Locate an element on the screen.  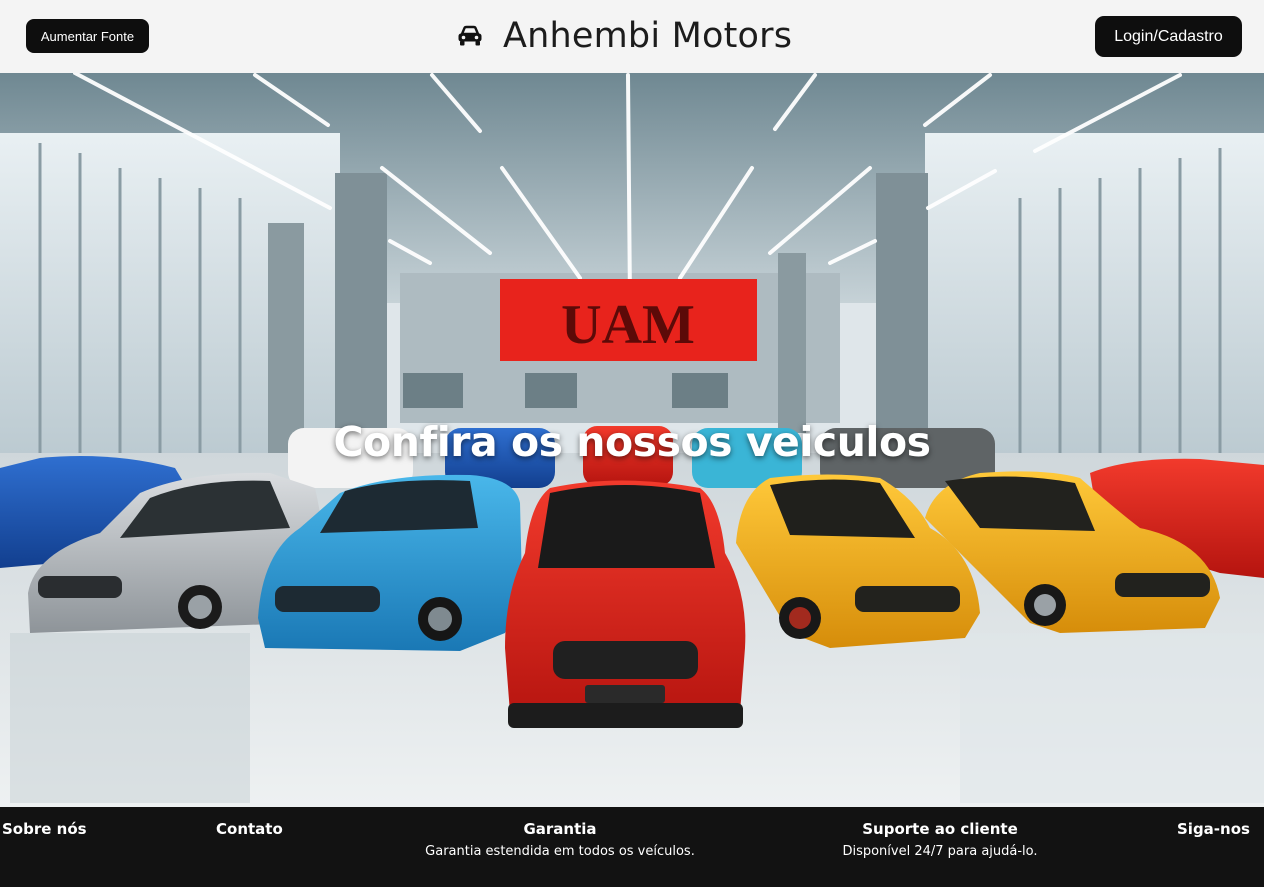
car-red-front is located at coordinates (625, 604).